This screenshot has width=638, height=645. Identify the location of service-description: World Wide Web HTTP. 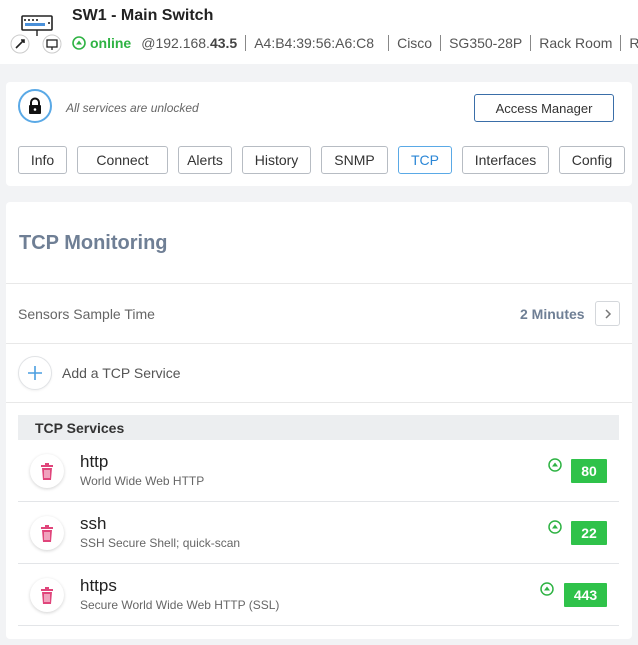
(142, 481).